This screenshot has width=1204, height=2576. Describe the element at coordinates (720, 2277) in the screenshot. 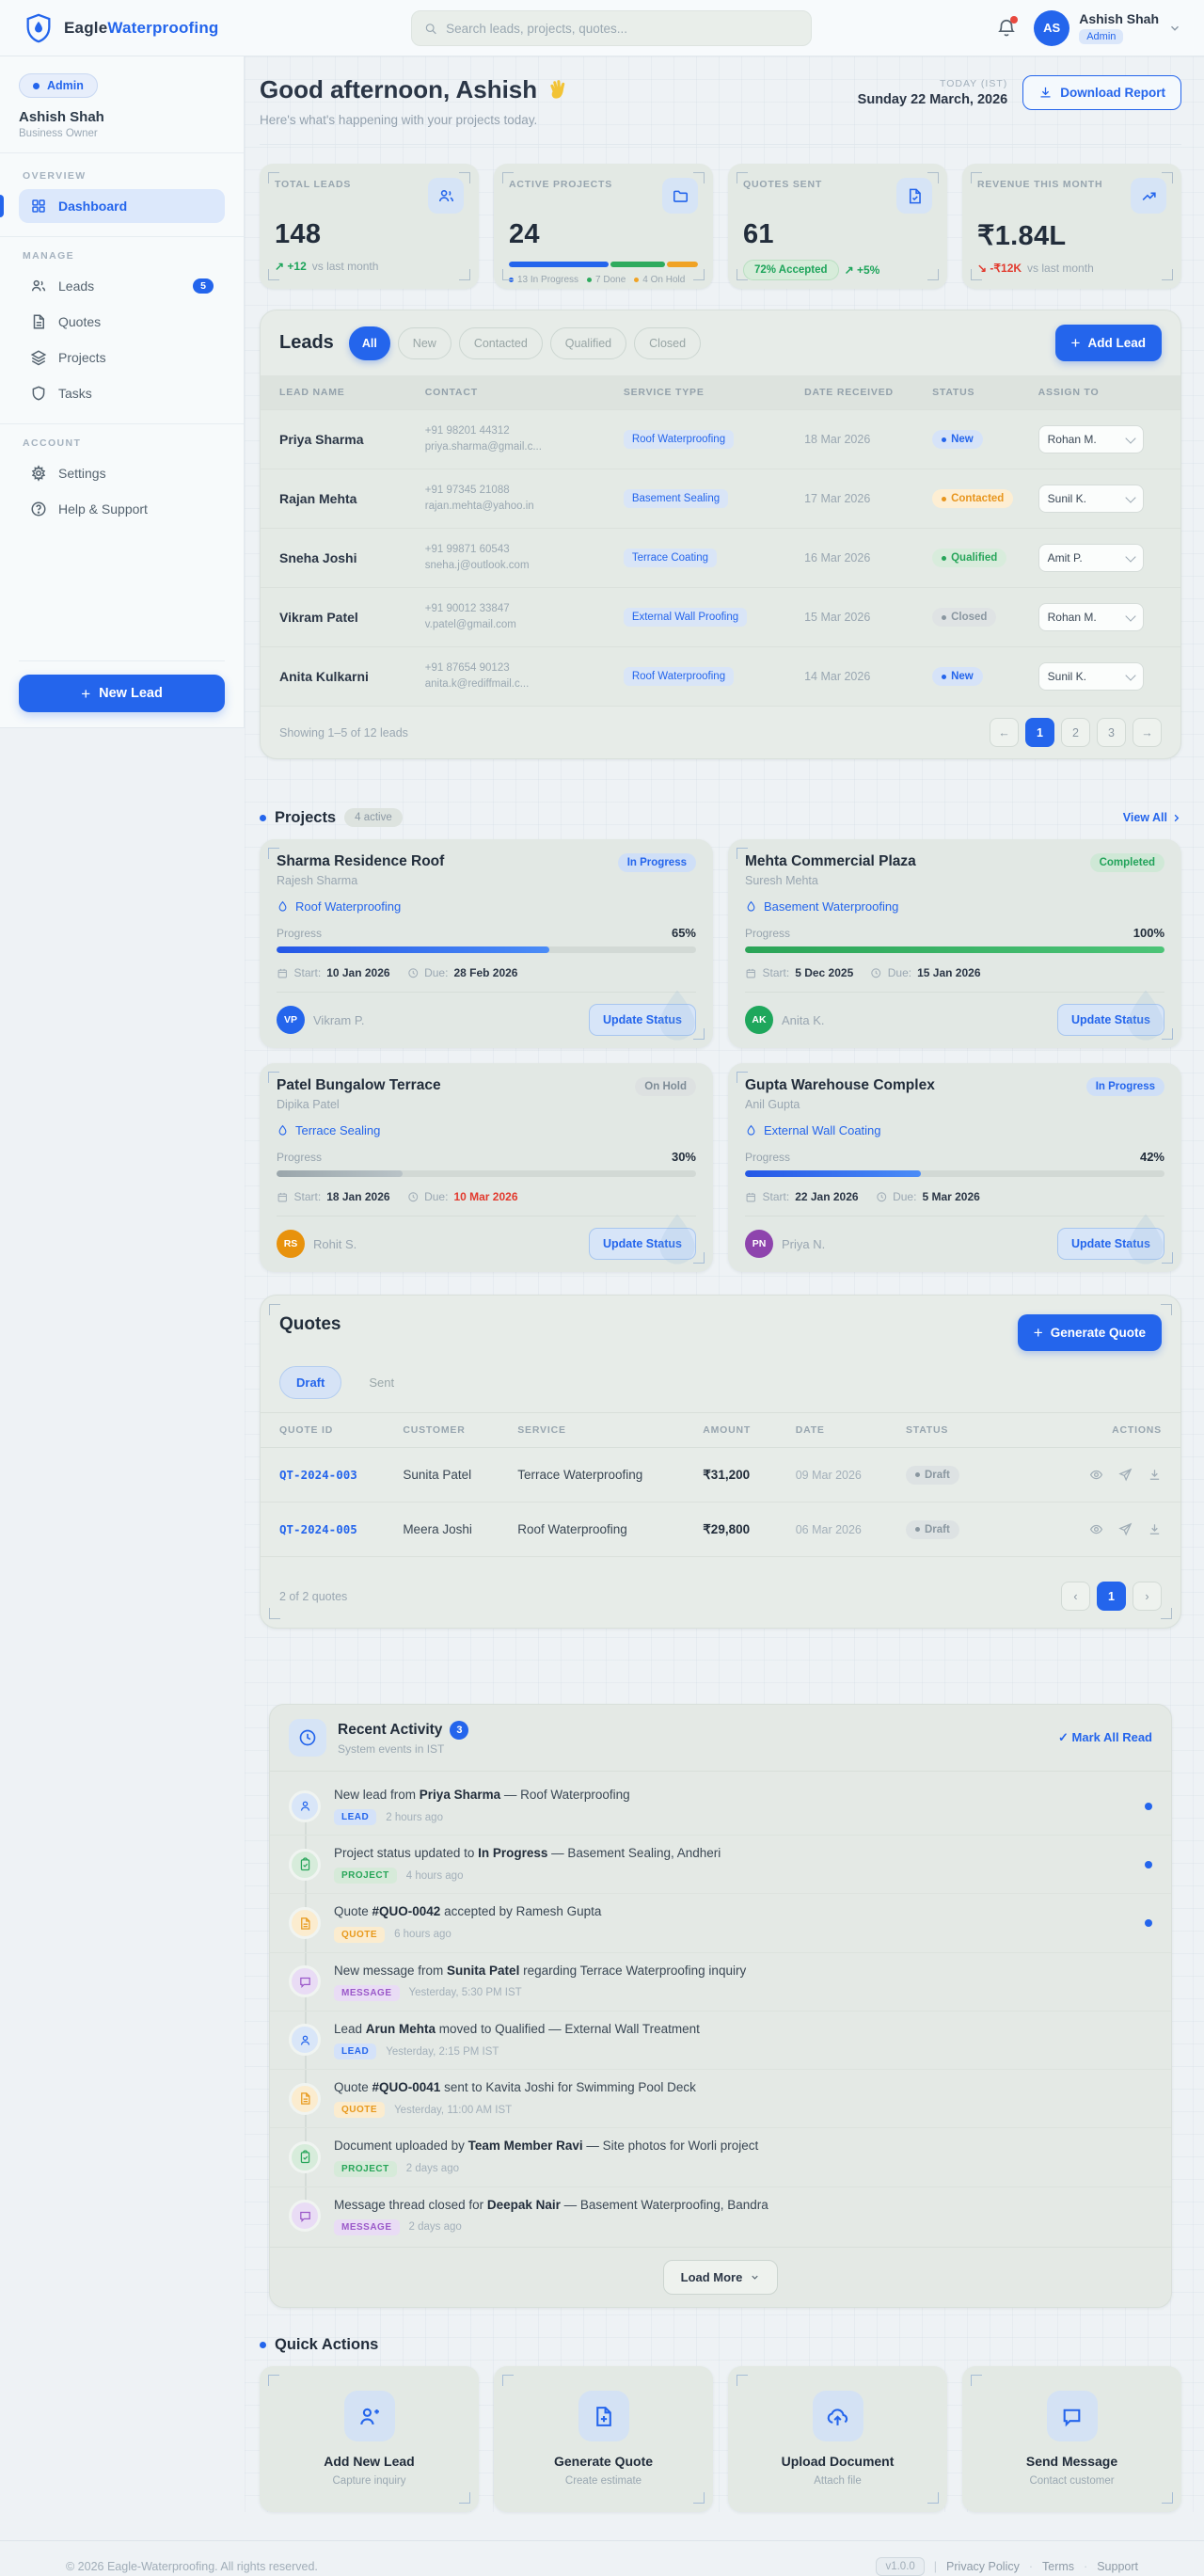

I see `load-more-button: Load More` at that location.